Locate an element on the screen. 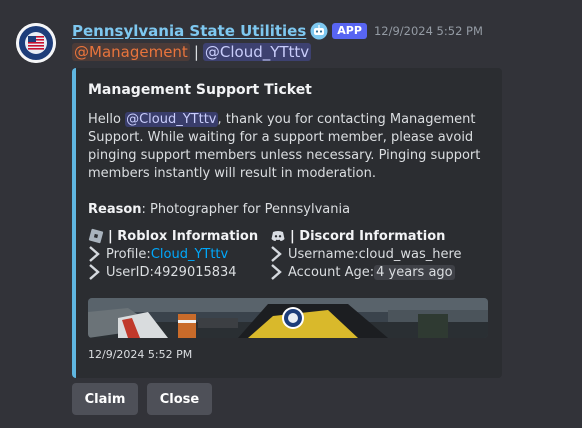 This screenshot has height=428, width=582. role-mention: @Management is located at coordinates (131, 52).